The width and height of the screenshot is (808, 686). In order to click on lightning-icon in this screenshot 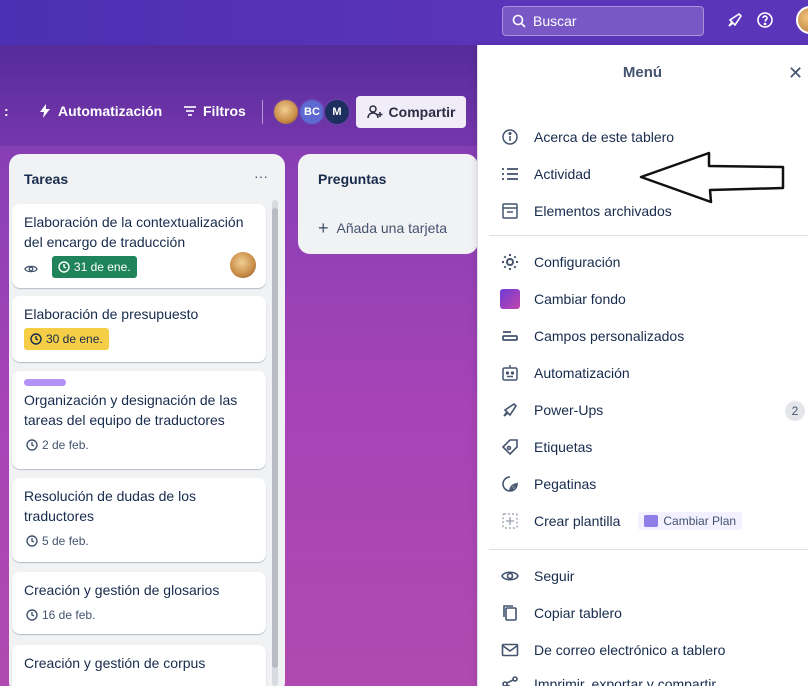, I will do `click(45, 111)`.